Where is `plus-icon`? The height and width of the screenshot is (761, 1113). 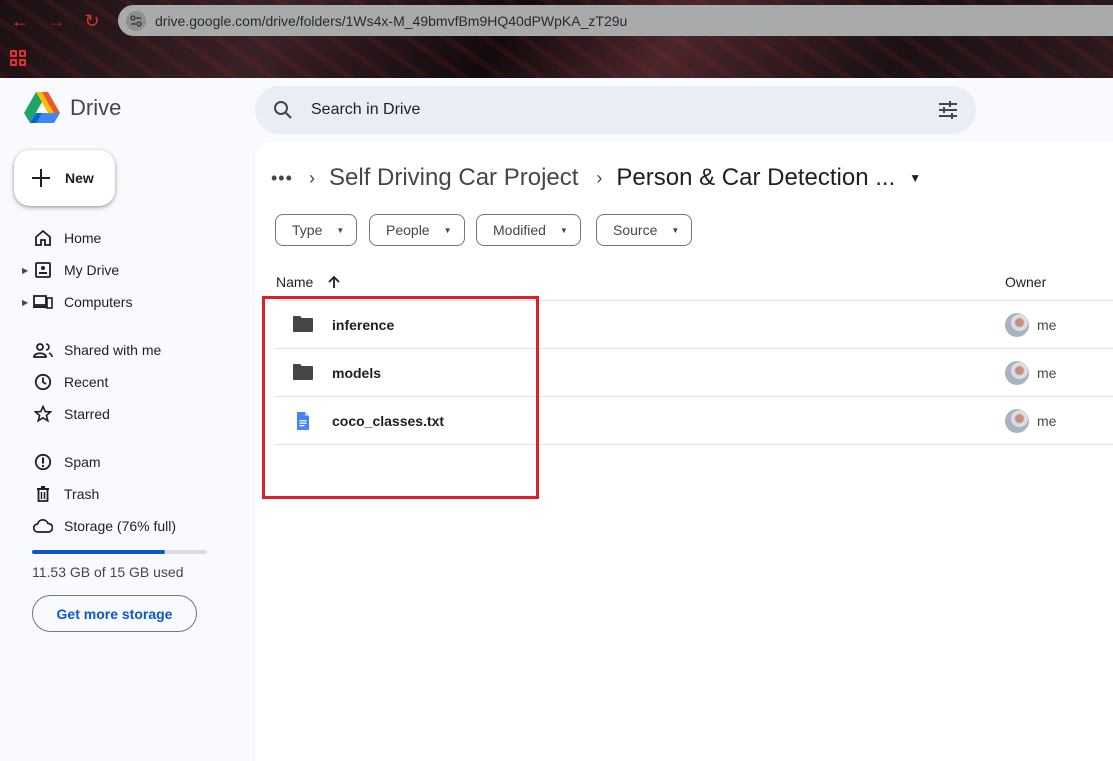 plus-icon is located at coordinates (41, 178).